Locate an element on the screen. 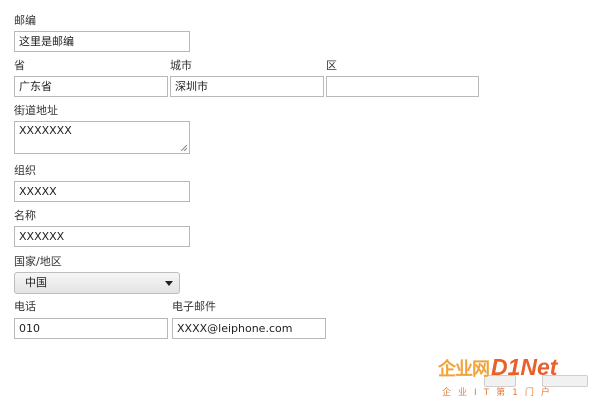 Image resolution: width=600 pixels, height=399 pixels. postal-label: 邮编 is located at coordinates (25, 20).